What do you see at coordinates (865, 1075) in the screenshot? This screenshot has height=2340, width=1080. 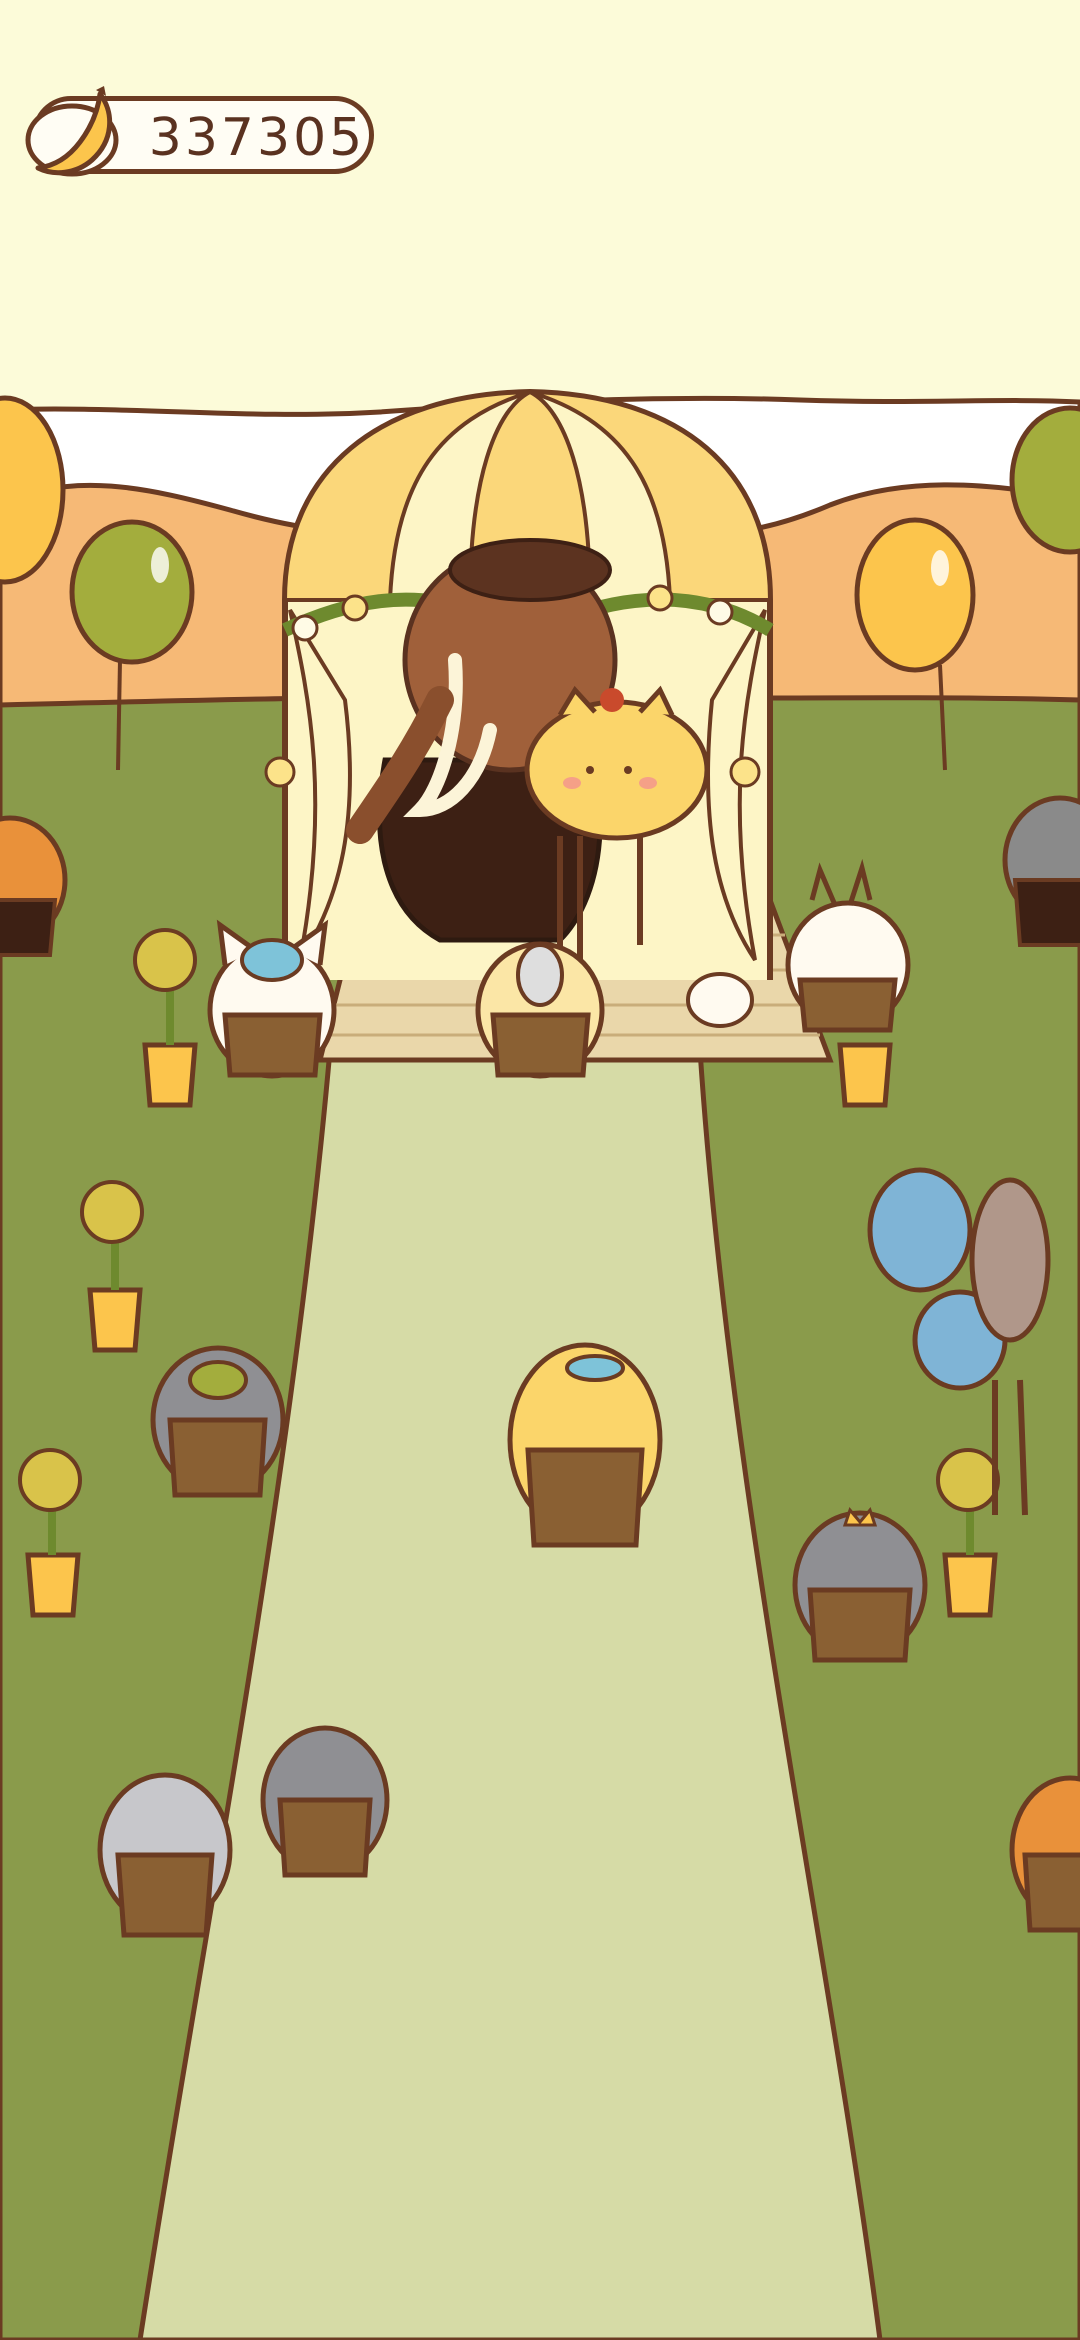 I see `potted-plant` at bounding box center [865, 1075].